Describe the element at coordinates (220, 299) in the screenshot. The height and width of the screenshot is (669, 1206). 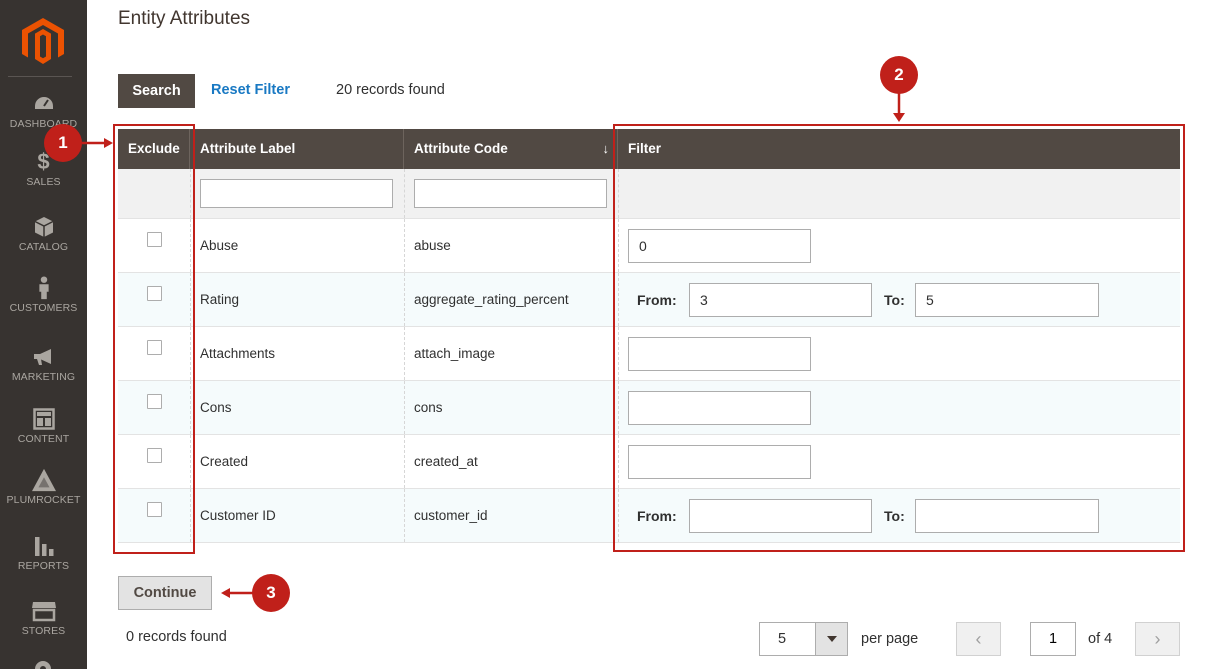
I see `attribute-label-cell: Rating` at that location.